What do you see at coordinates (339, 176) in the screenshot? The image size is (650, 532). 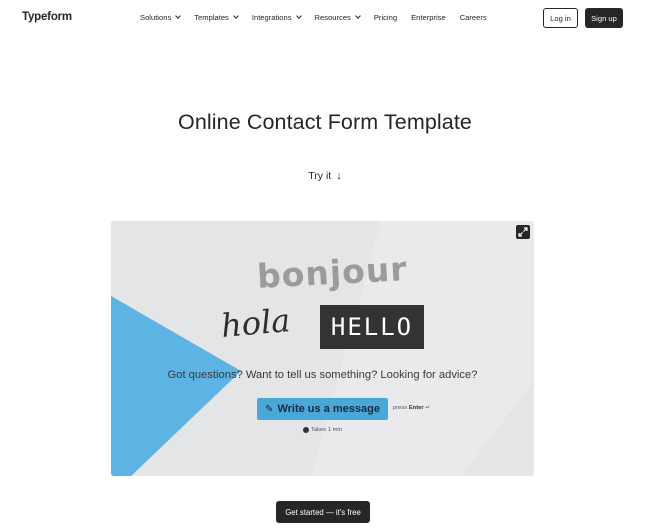 I see `arrow-down-icon: ↓` at bounding box center [339, 176].